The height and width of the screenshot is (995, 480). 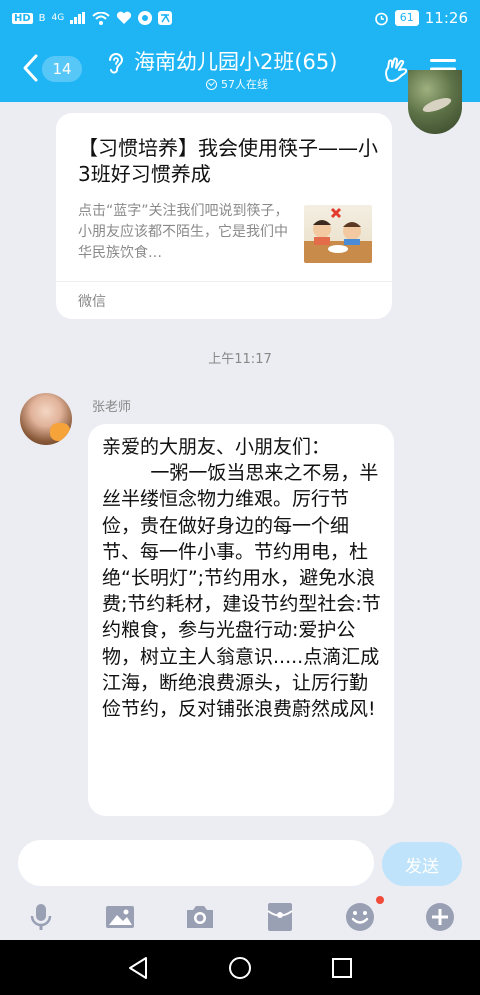 I want to click on hd-badge: HD, so click(x=22, y=18).